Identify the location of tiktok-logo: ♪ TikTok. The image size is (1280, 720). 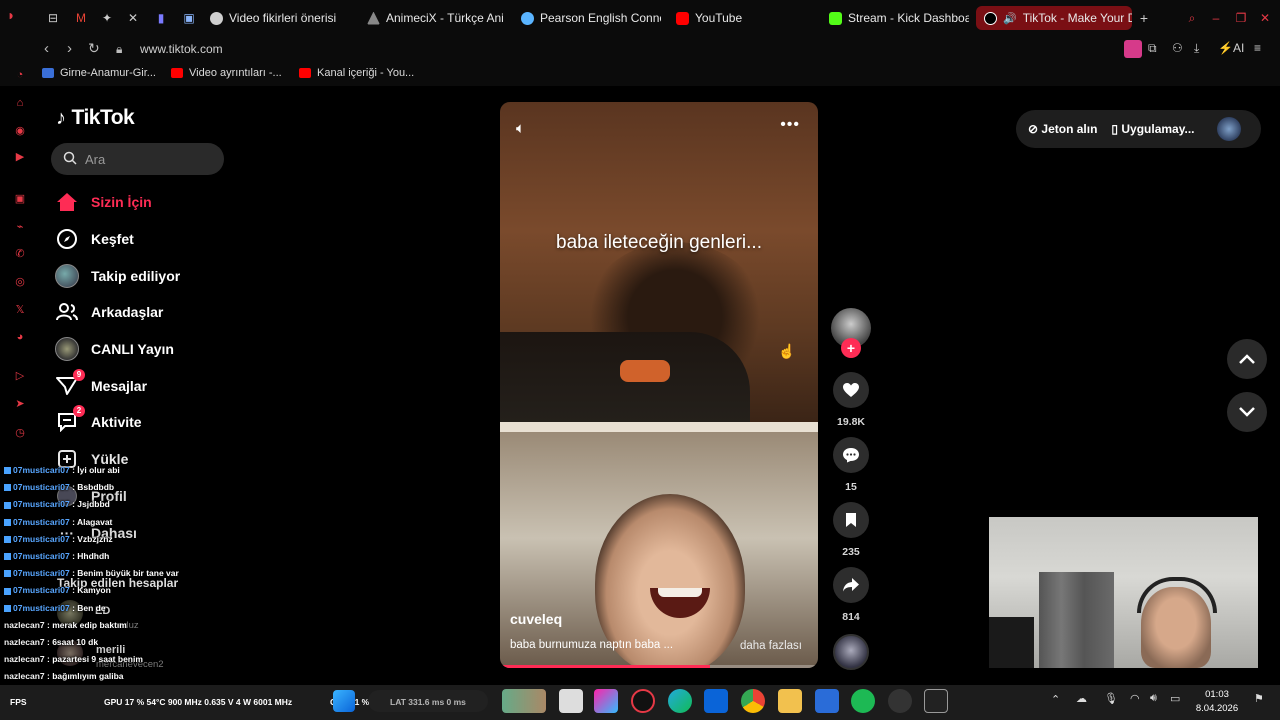
(95, 118).